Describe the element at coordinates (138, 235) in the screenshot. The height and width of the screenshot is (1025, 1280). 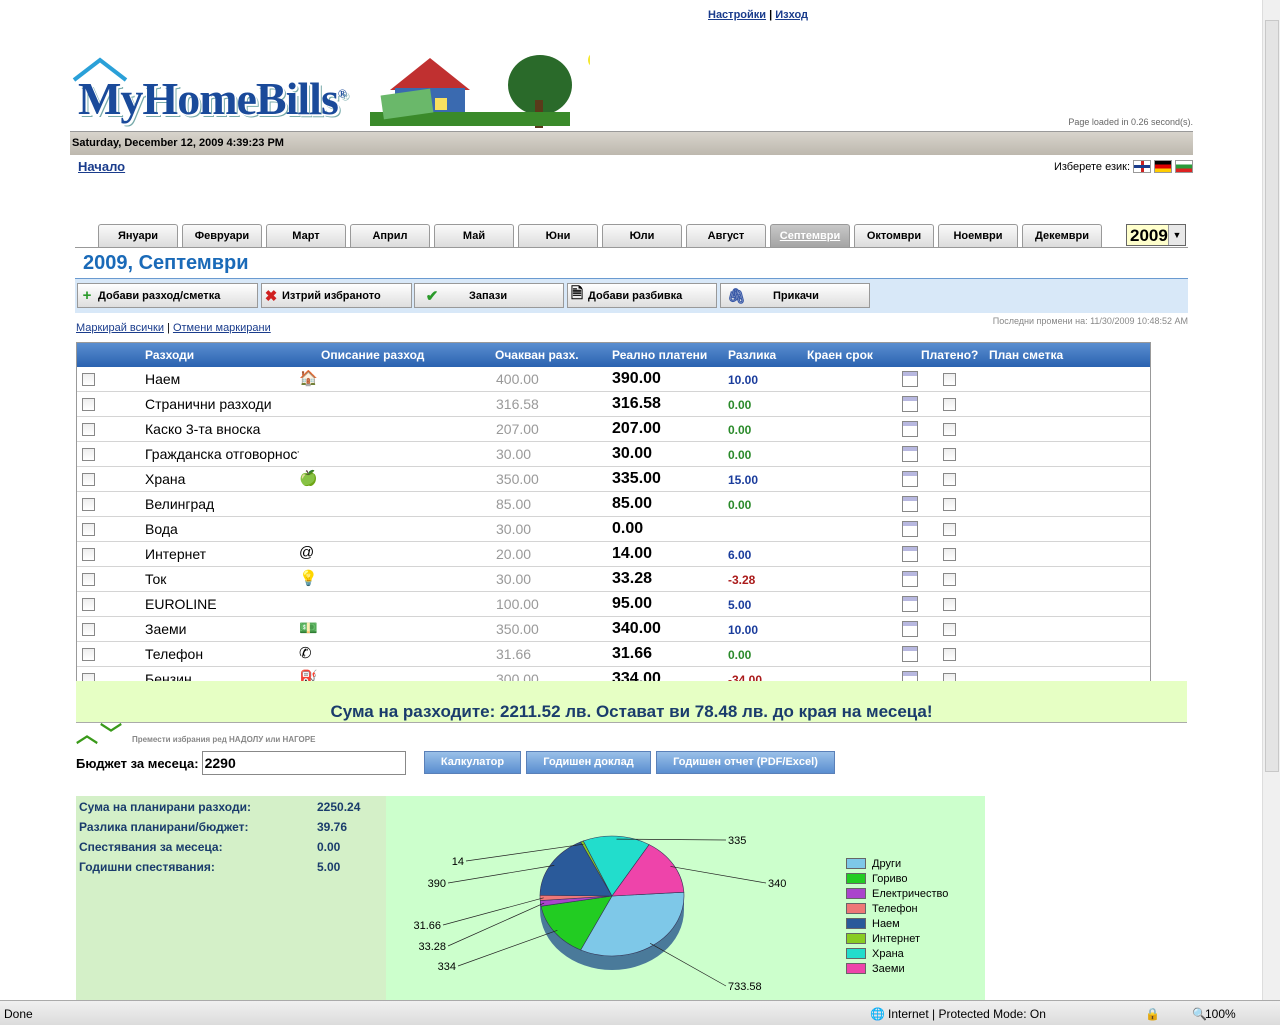
I see `tab-month-1: Януари` at that location.